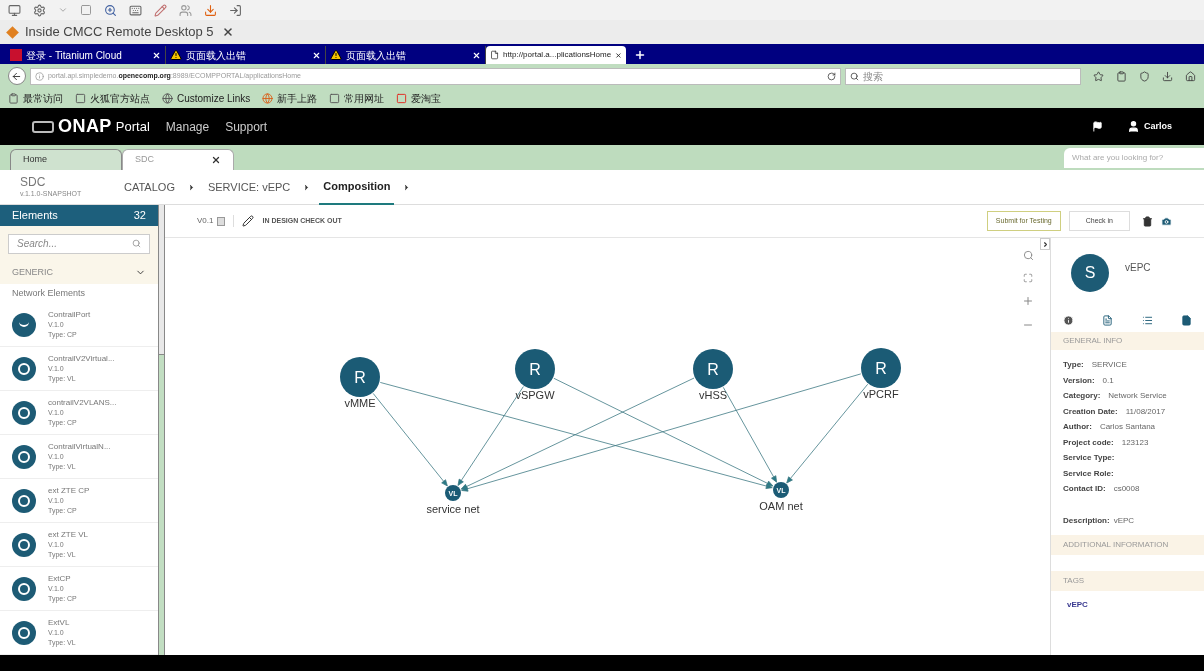  Describe the element at coordinates (640, 55) in the screenshot. I see `new-tab-icon` at that location.